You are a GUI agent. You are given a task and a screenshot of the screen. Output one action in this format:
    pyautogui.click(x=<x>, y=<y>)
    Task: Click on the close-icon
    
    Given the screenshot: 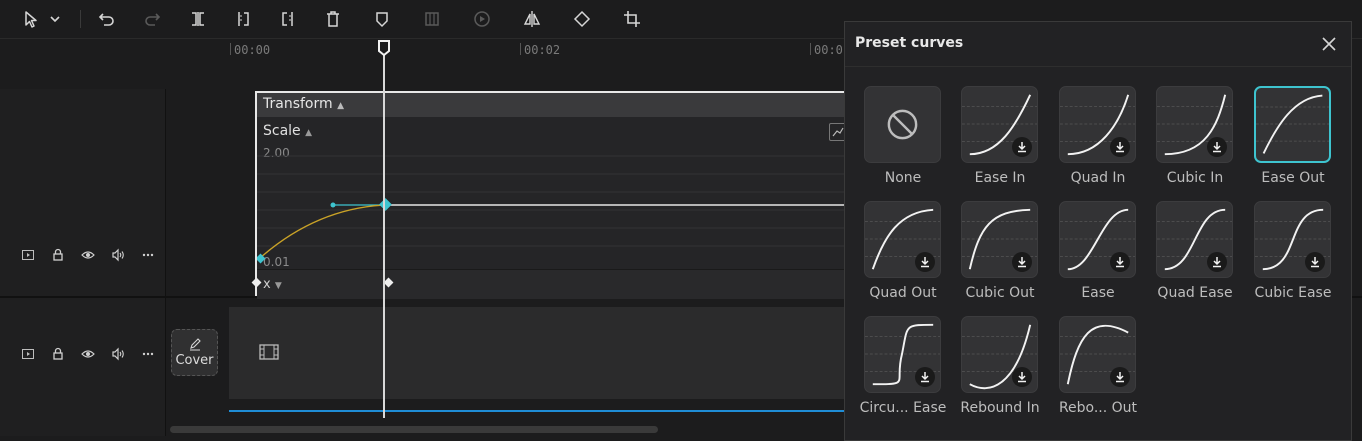 What is the action you would take?
    pyautogui.click(x=1329, y=44)
    